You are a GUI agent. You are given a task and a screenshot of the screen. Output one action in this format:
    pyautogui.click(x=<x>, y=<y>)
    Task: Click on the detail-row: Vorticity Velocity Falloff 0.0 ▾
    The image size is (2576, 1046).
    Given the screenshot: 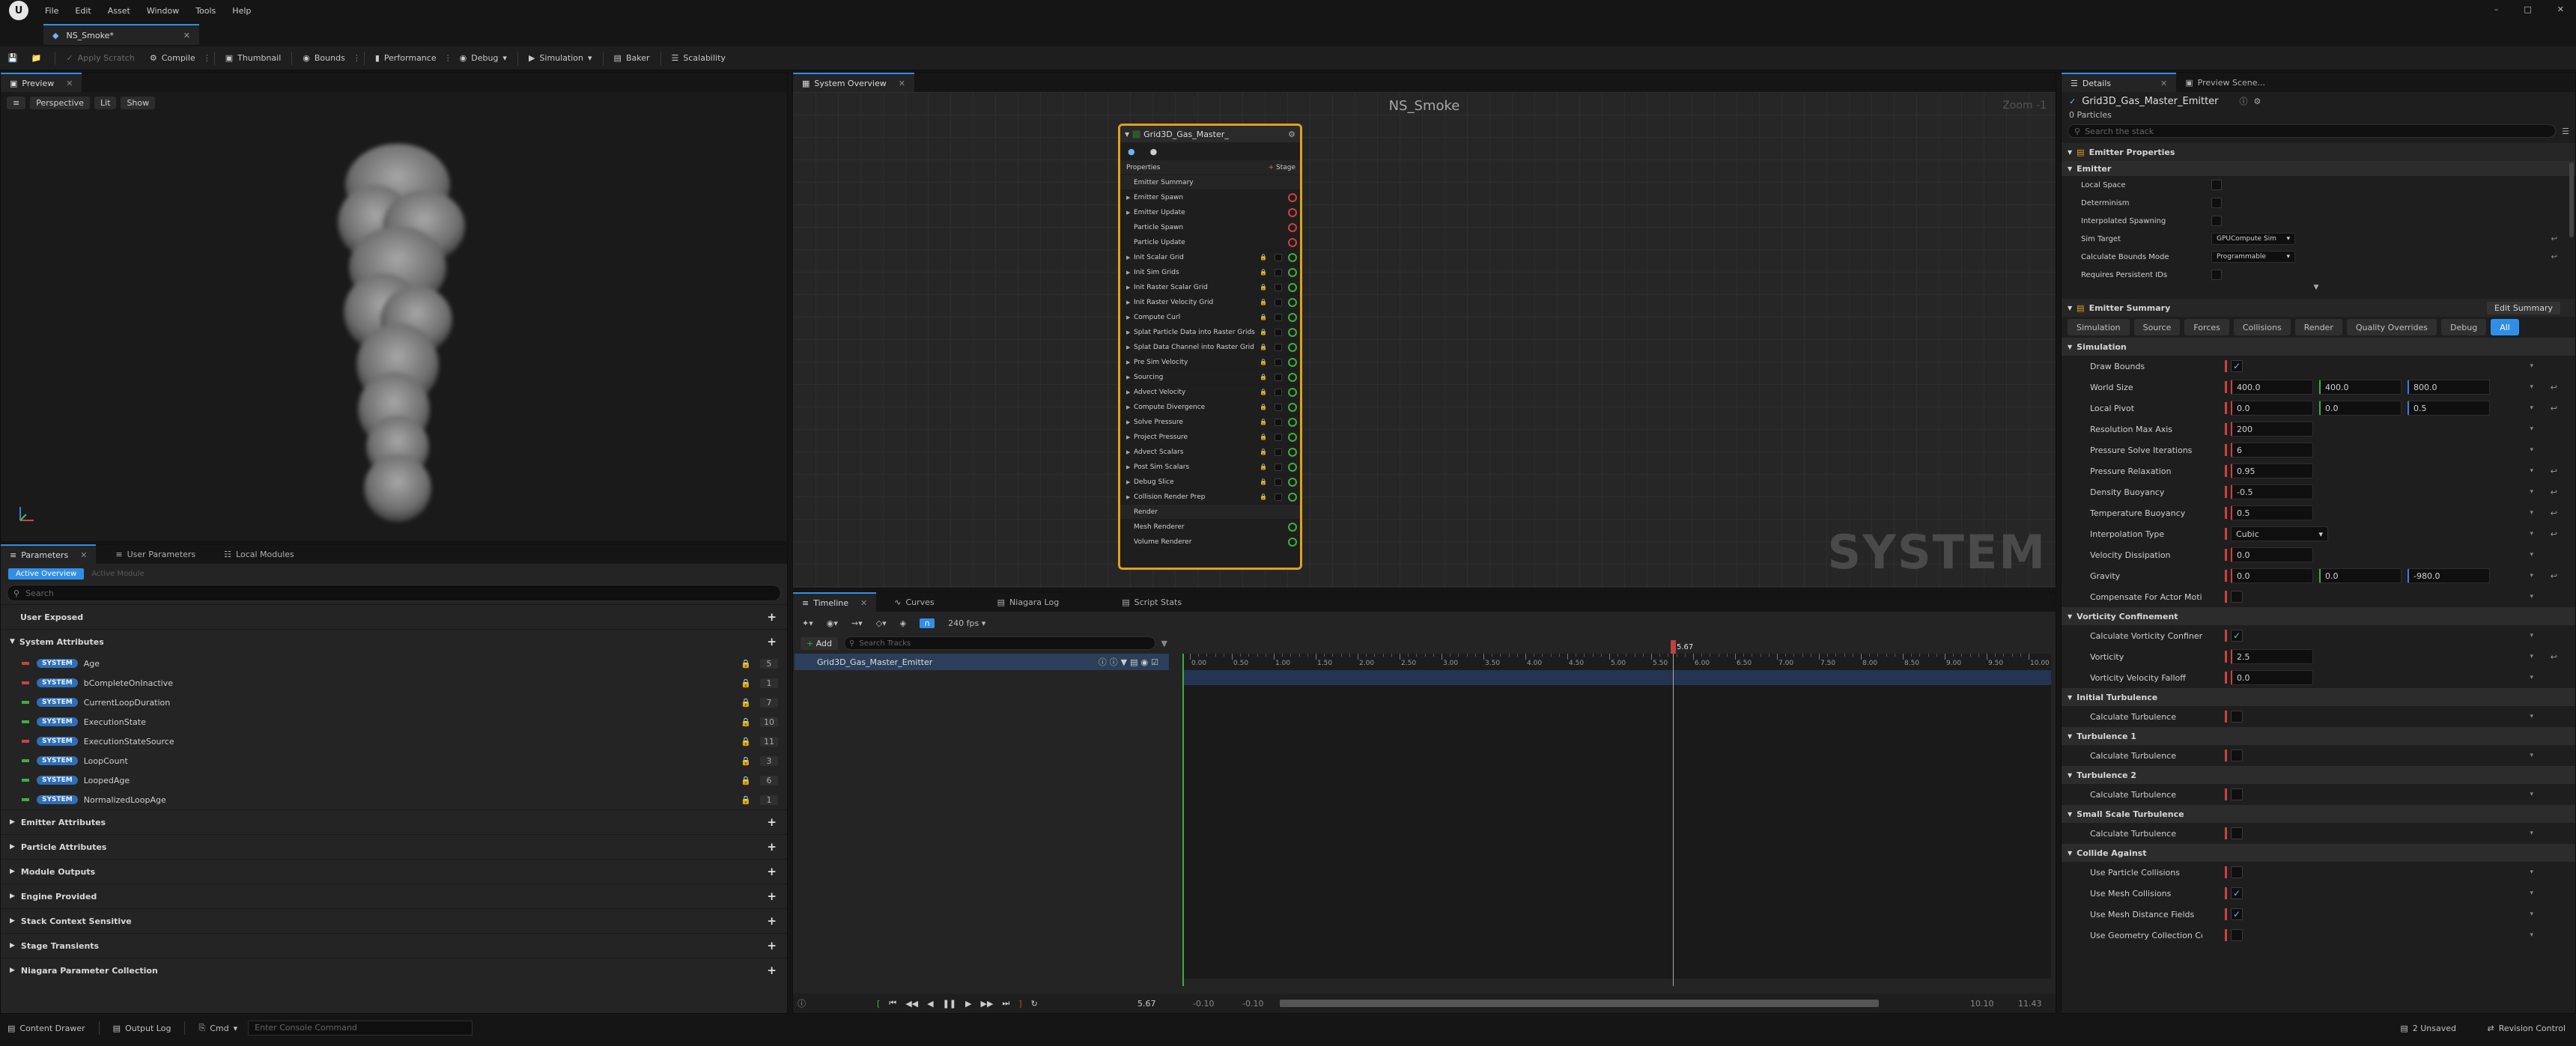 What is the action you would take?
    pyautogui.click(x=2318, y=677)
    